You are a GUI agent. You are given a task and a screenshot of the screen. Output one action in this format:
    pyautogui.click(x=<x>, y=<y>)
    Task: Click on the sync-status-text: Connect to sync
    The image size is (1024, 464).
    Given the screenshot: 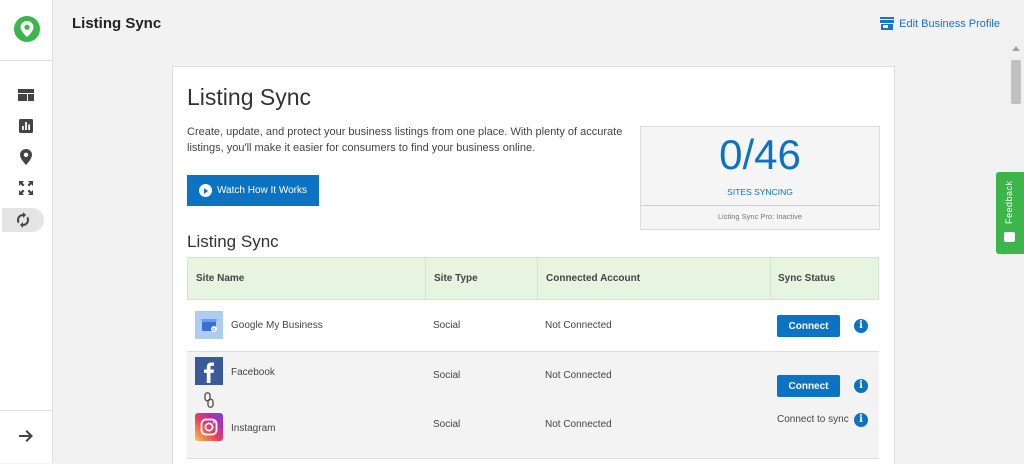 What is the action you would take?
    pyautogui.click(x=813, y=419)
    